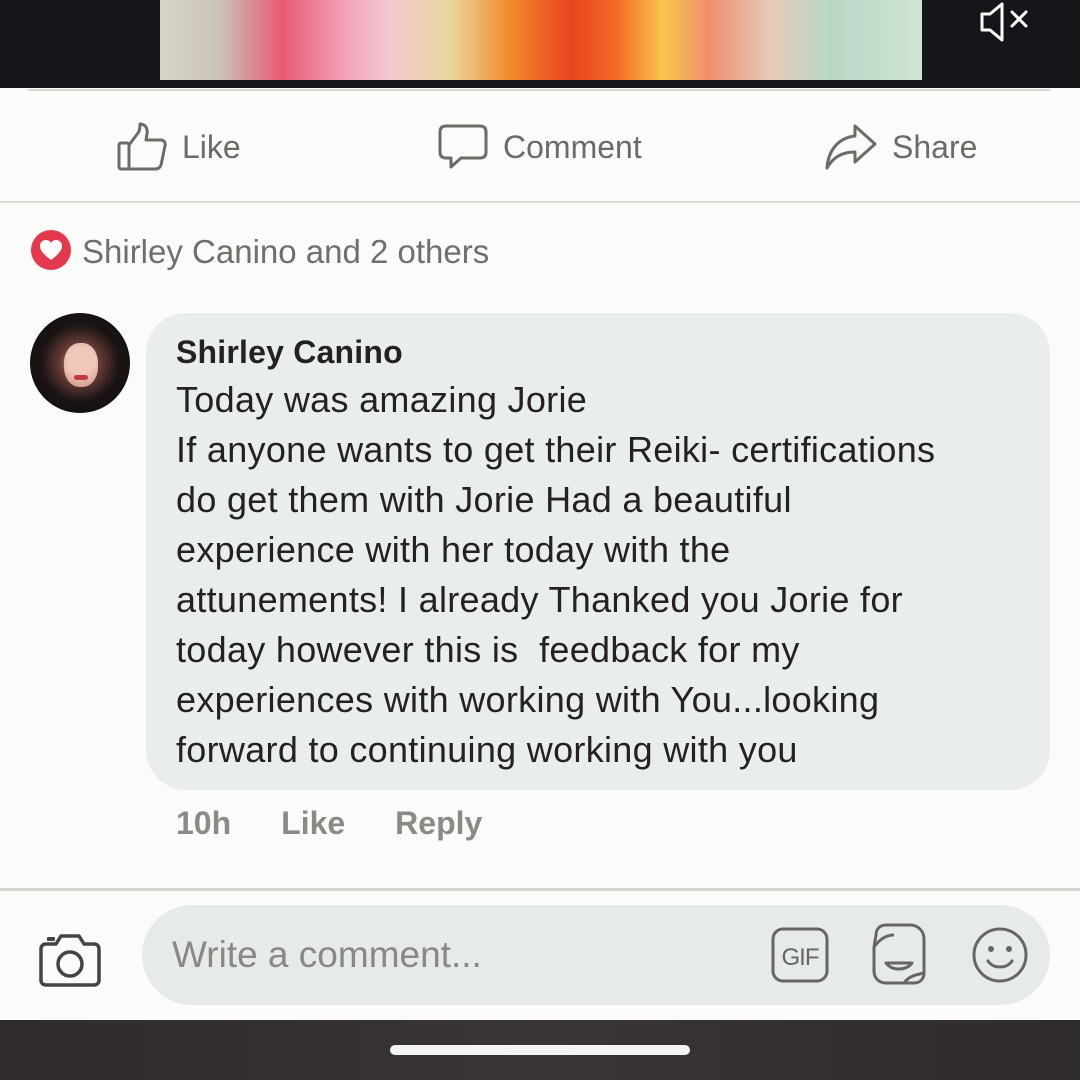 The width and height of the screenshot is (1080, 1080). I want to click on avatar-face, so click(81, 365).